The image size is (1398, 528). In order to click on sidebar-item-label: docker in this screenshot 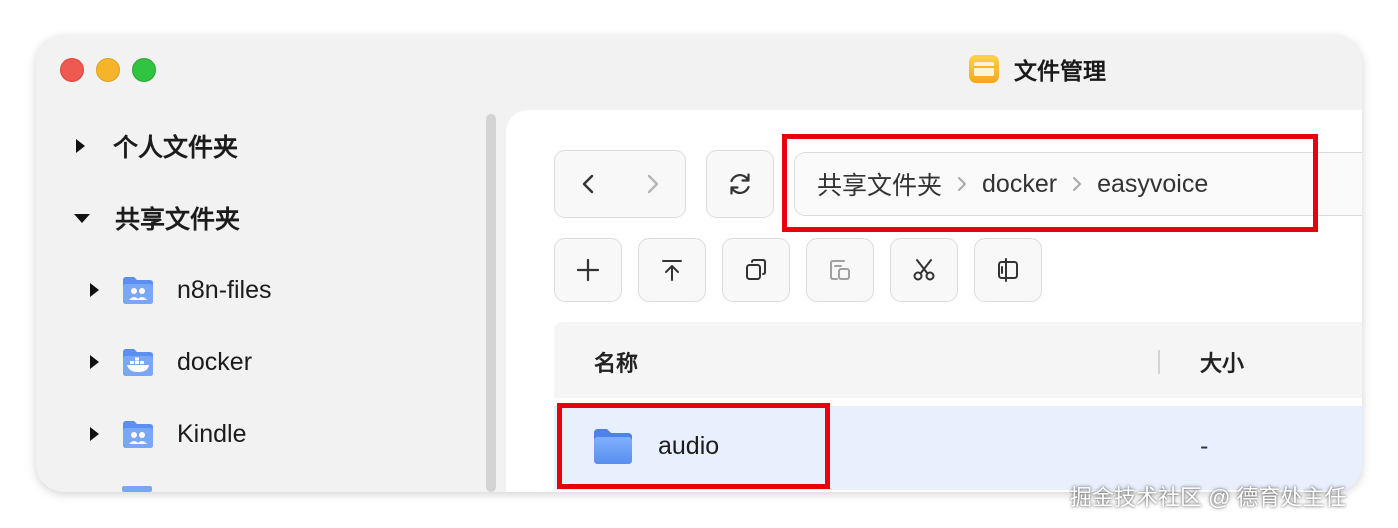, I will do `click(215, 361)`.